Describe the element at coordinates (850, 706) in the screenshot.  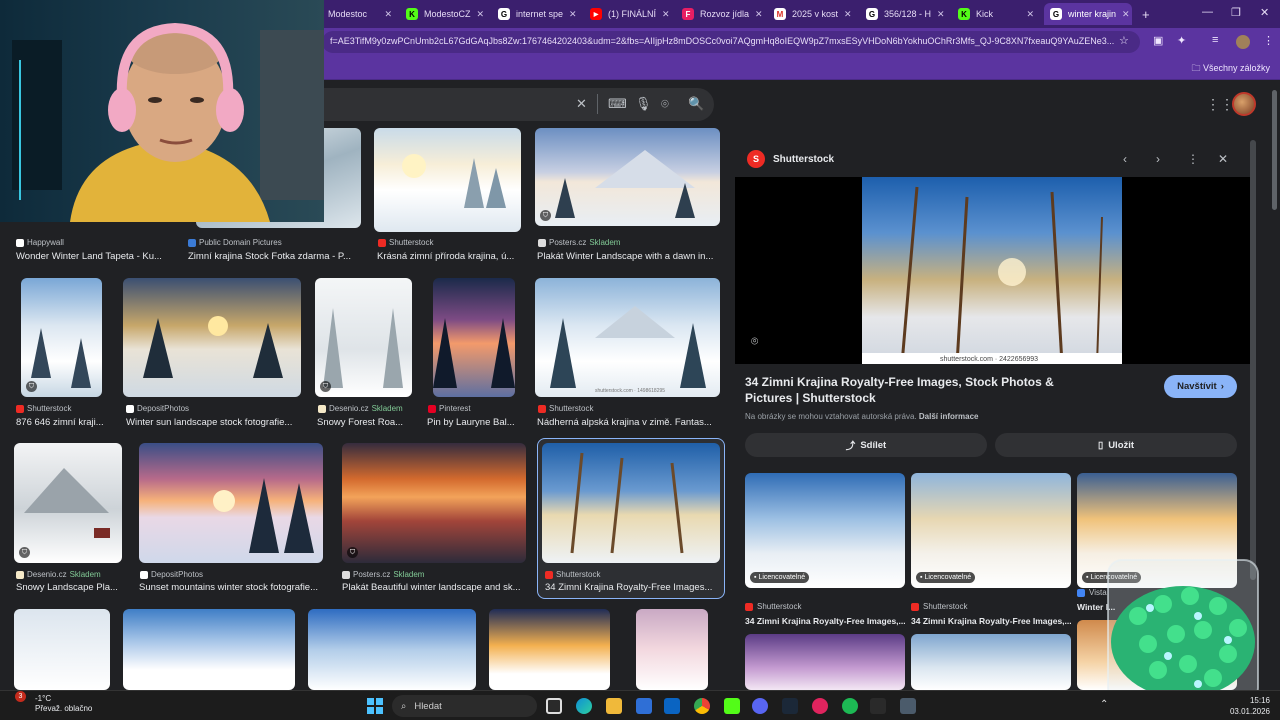
I see `spotify-icon` at that location.